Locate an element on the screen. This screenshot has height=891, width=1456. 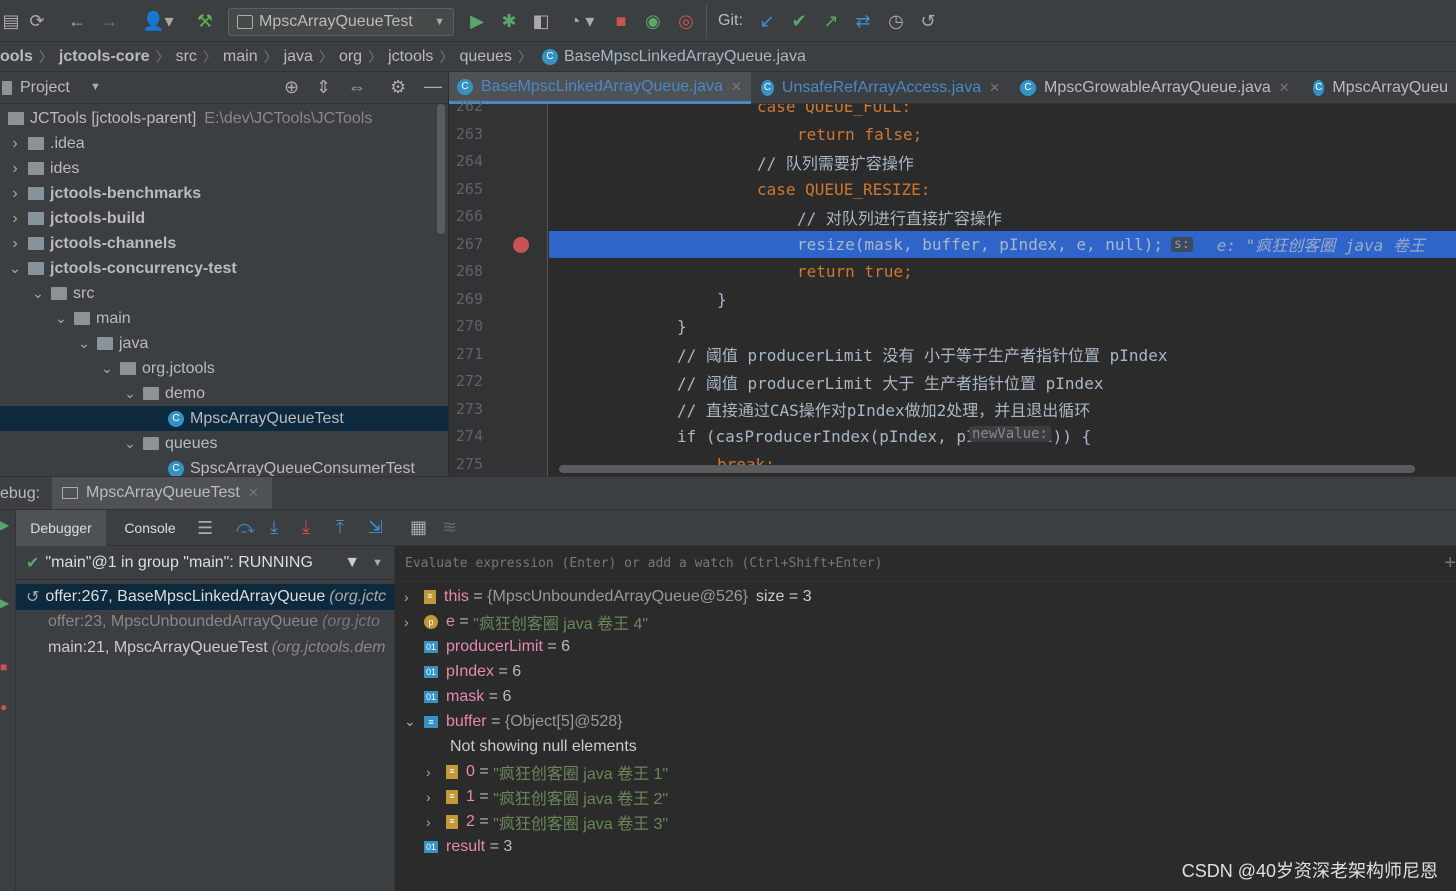
expand-all-icon: ⇕ is located at coordinates (323, 87).